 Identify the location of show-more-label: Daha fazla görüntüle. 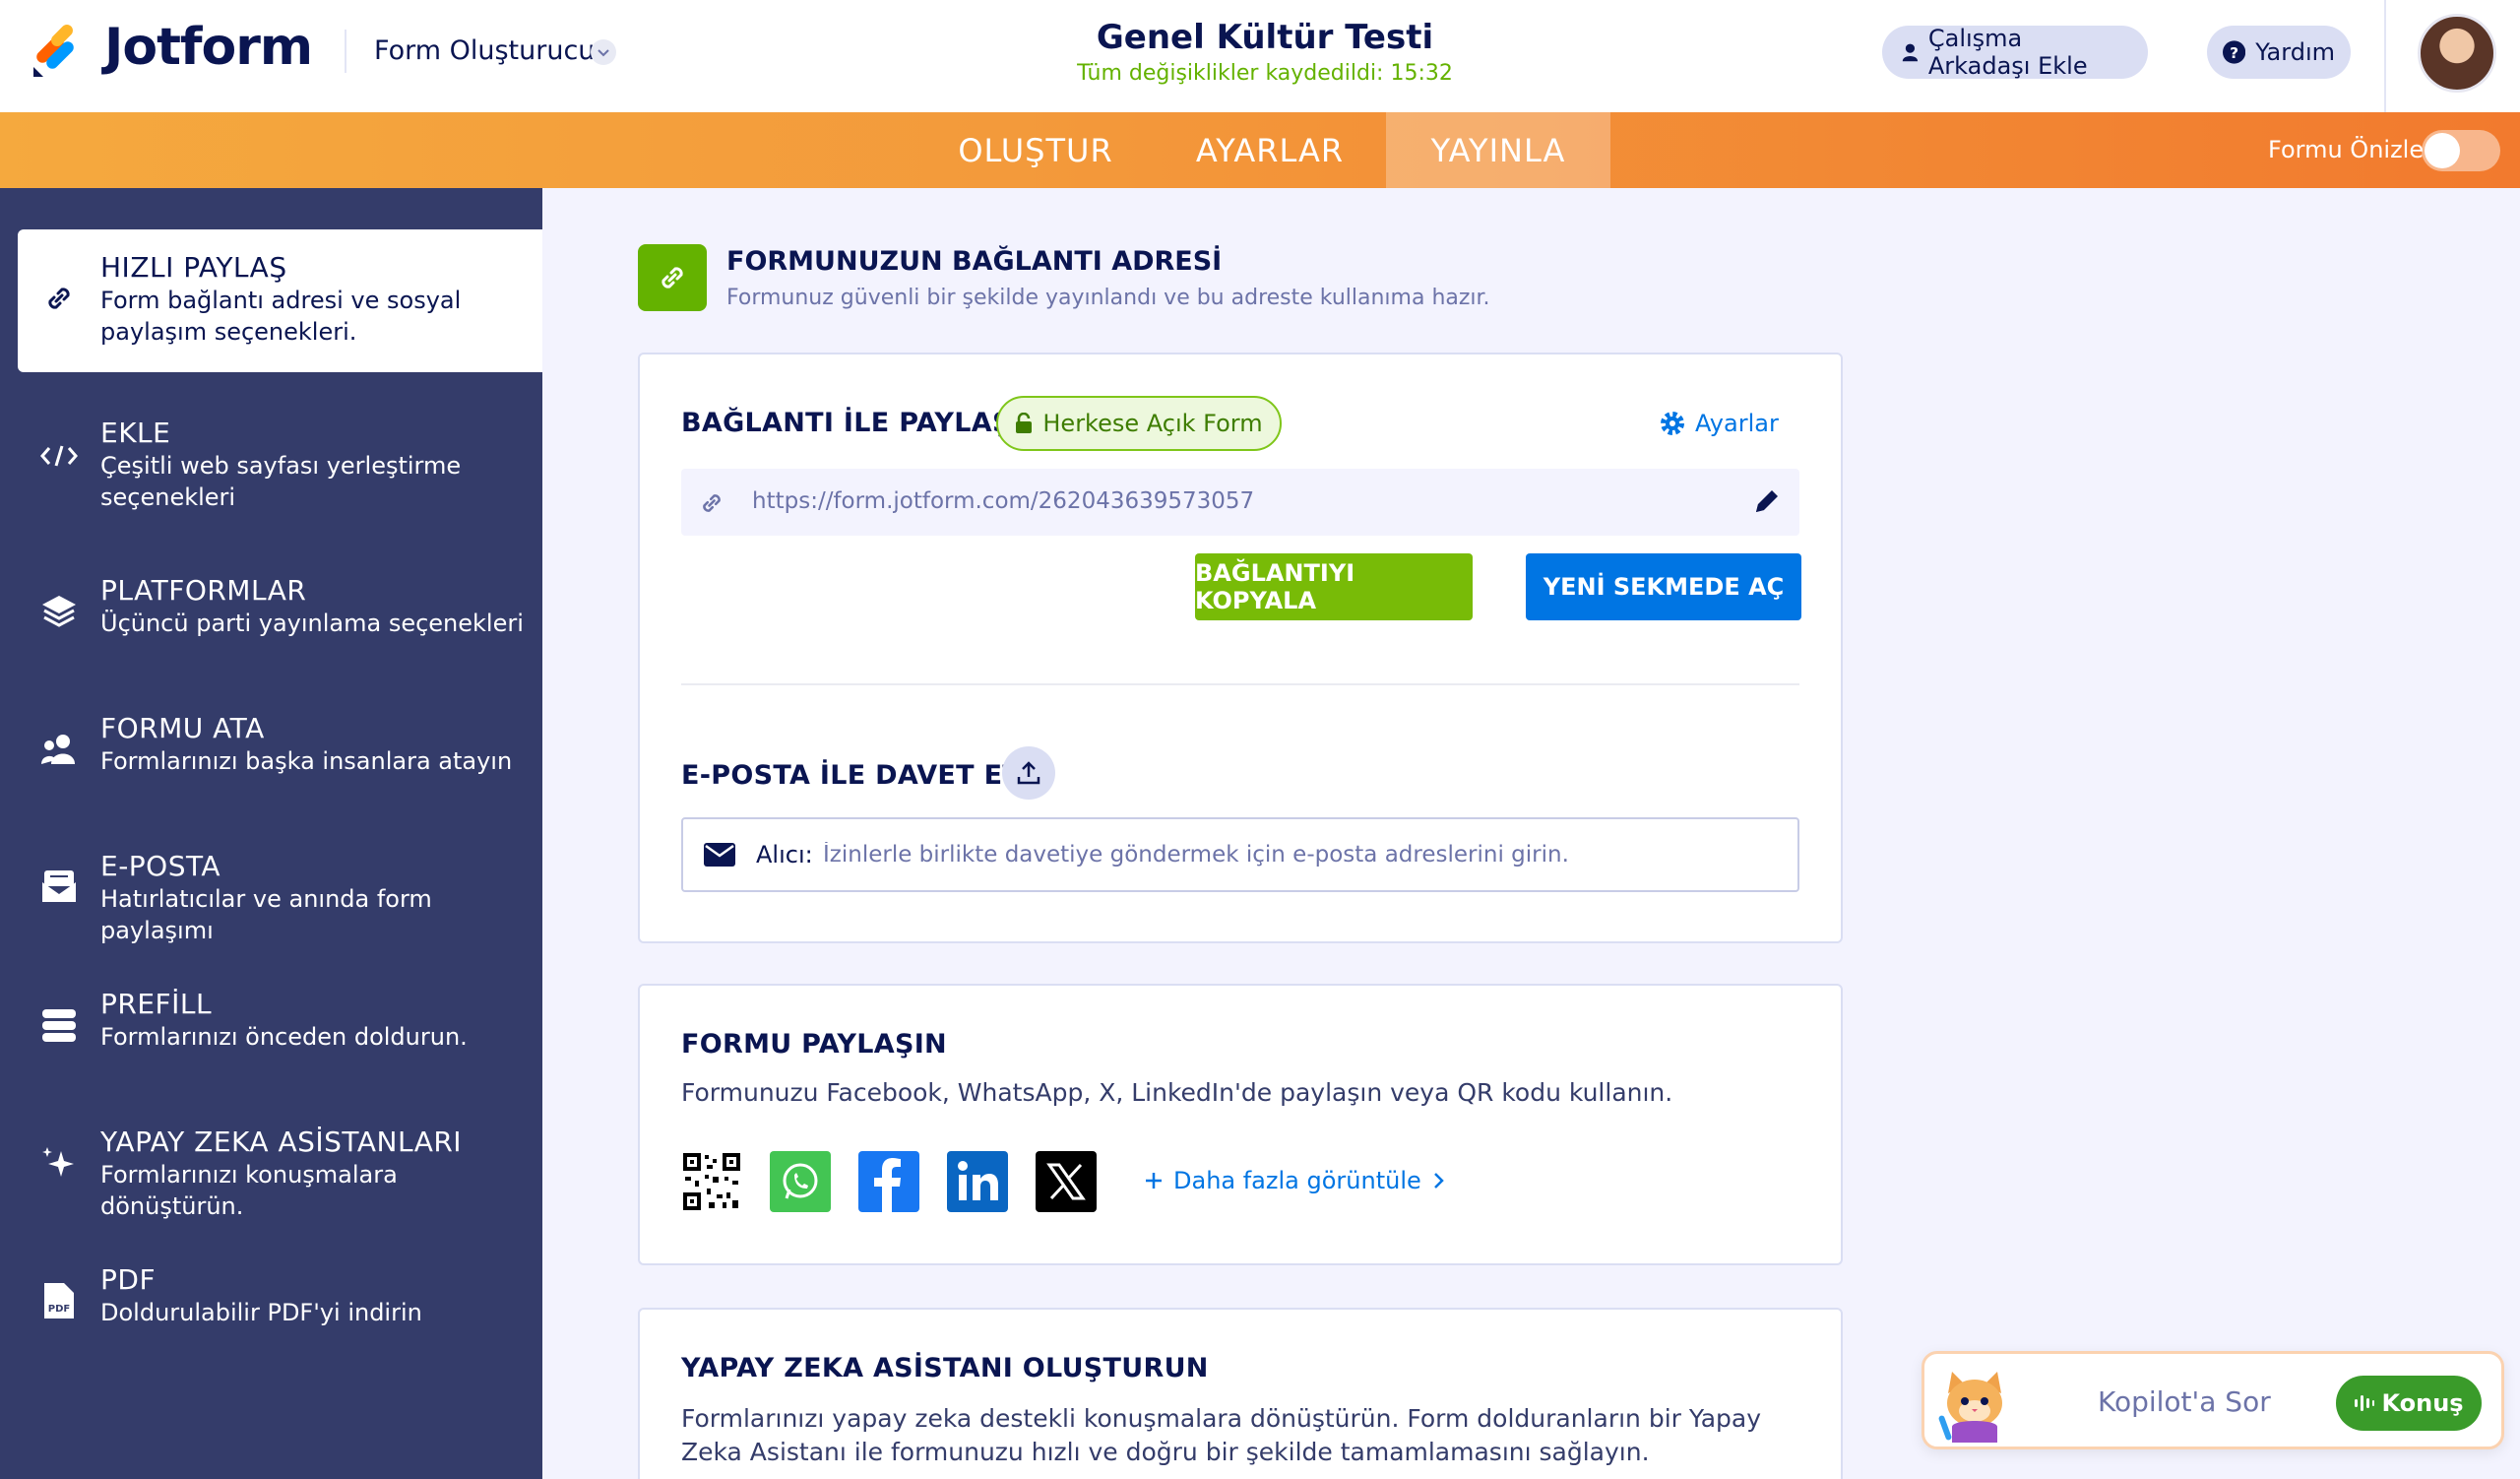
(1297, 1180).